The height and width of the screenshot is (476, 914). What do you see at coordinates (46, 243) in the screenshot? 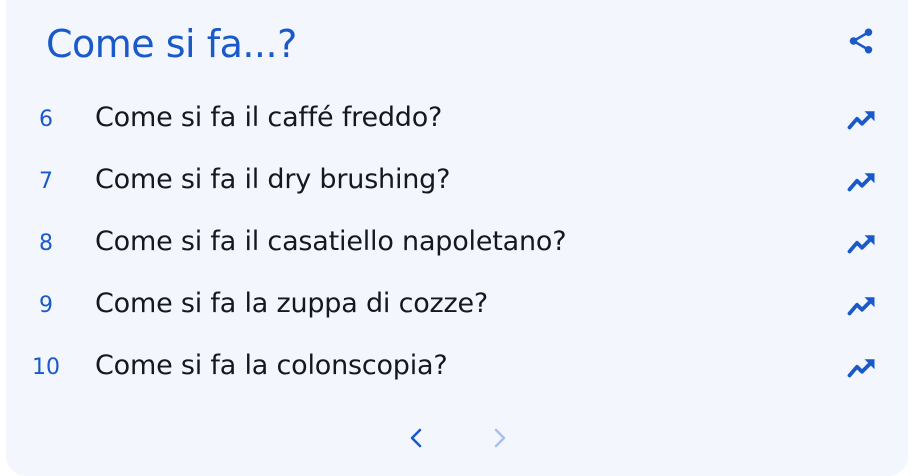
I see `item-rank: 8` at bounding box center [46, 243].